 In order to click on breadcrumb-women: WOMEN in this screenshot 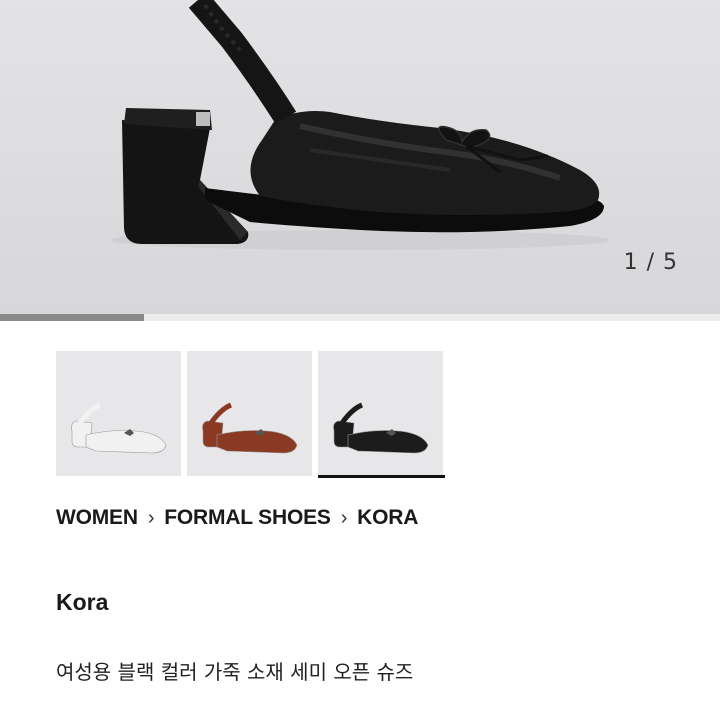, I will do `click(97, 518)`.